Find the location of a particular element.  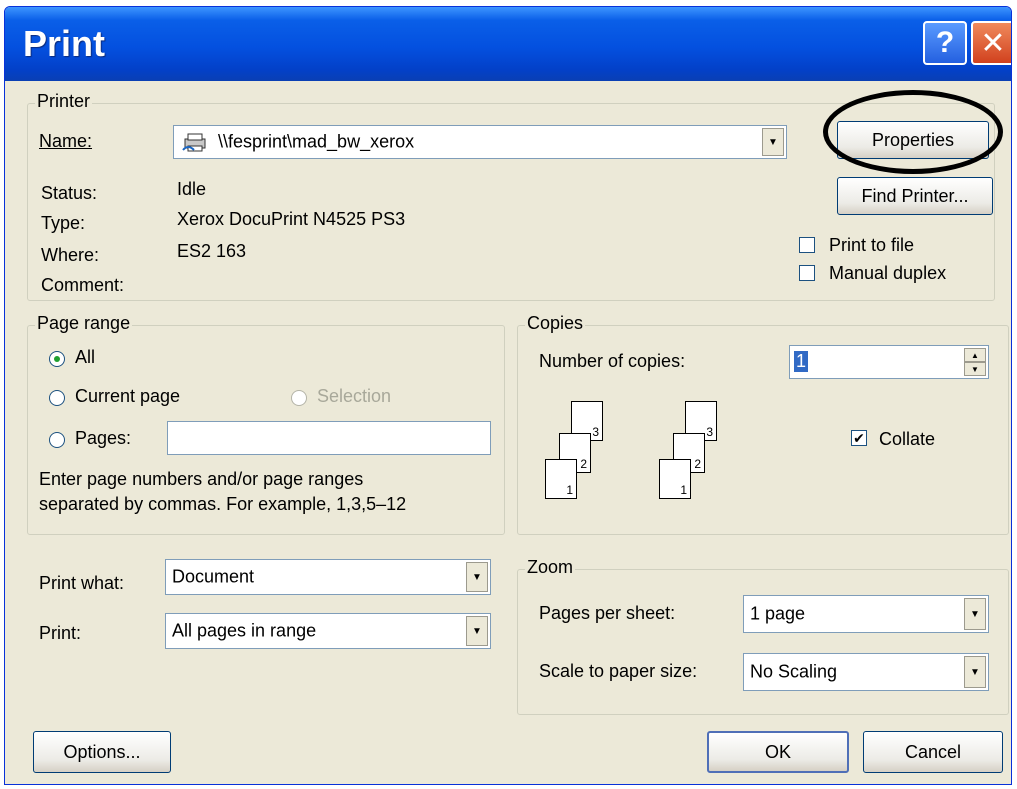

printer-icon is located at coordinates (195, 142).